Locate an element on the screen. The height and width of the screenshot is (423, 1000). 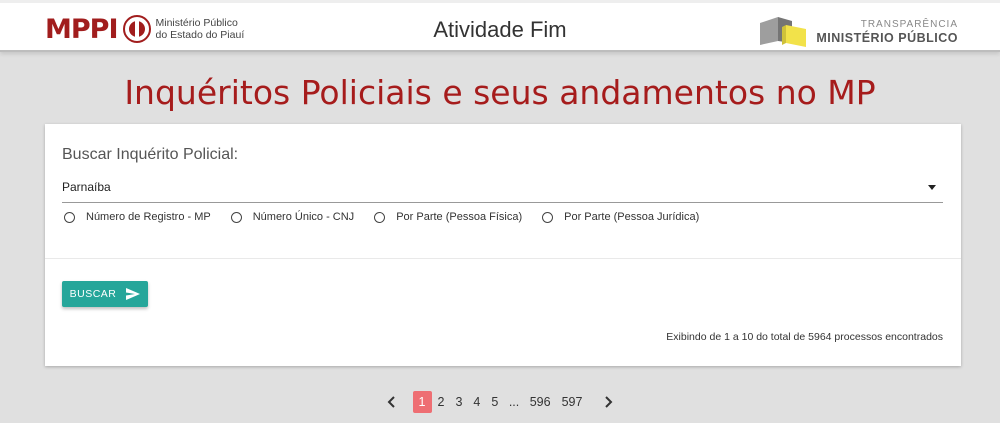
divider is located at coordinates (503, 258).